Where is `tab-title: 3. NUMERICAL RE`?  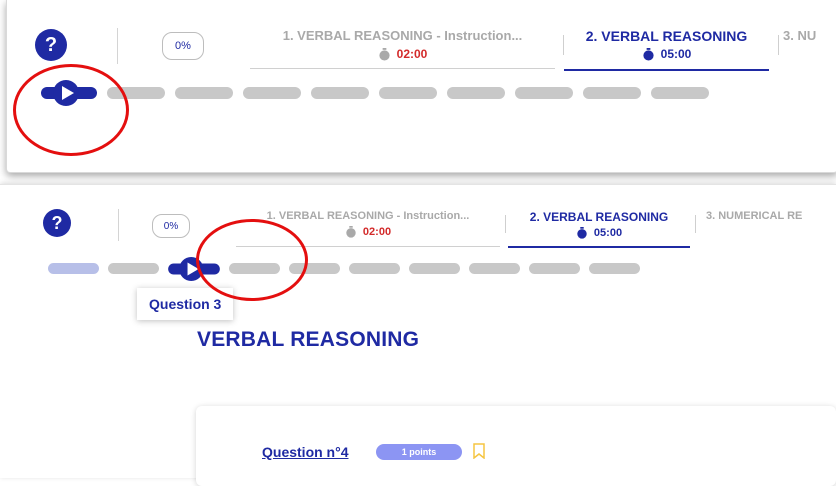 tab-title: 3. NUMERICAL RE is located at coordinates (754, 216).